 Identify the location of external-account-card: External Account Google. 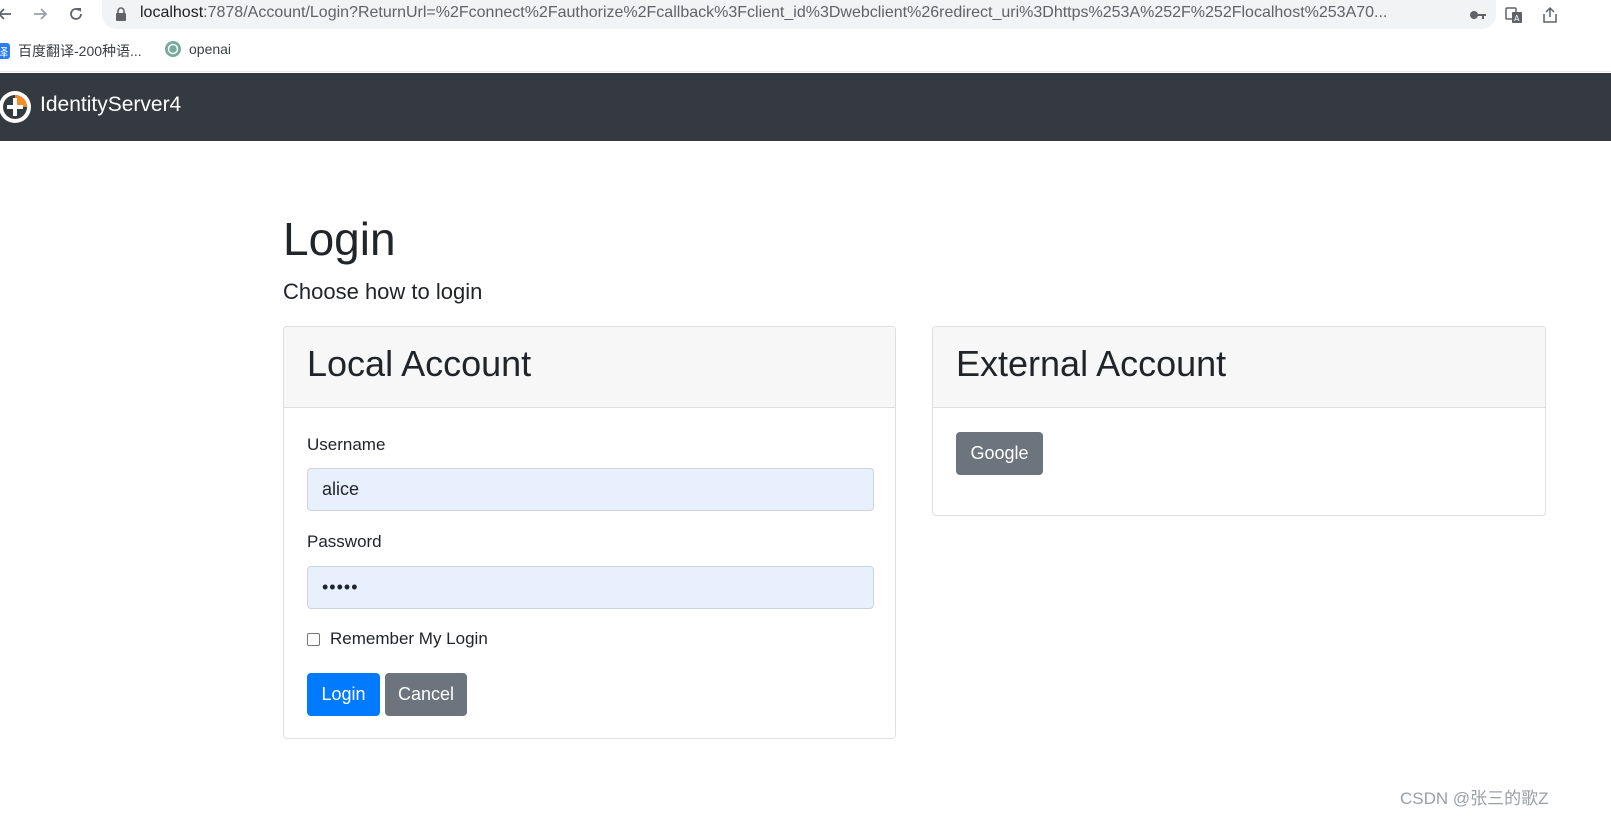
(1239, 421).